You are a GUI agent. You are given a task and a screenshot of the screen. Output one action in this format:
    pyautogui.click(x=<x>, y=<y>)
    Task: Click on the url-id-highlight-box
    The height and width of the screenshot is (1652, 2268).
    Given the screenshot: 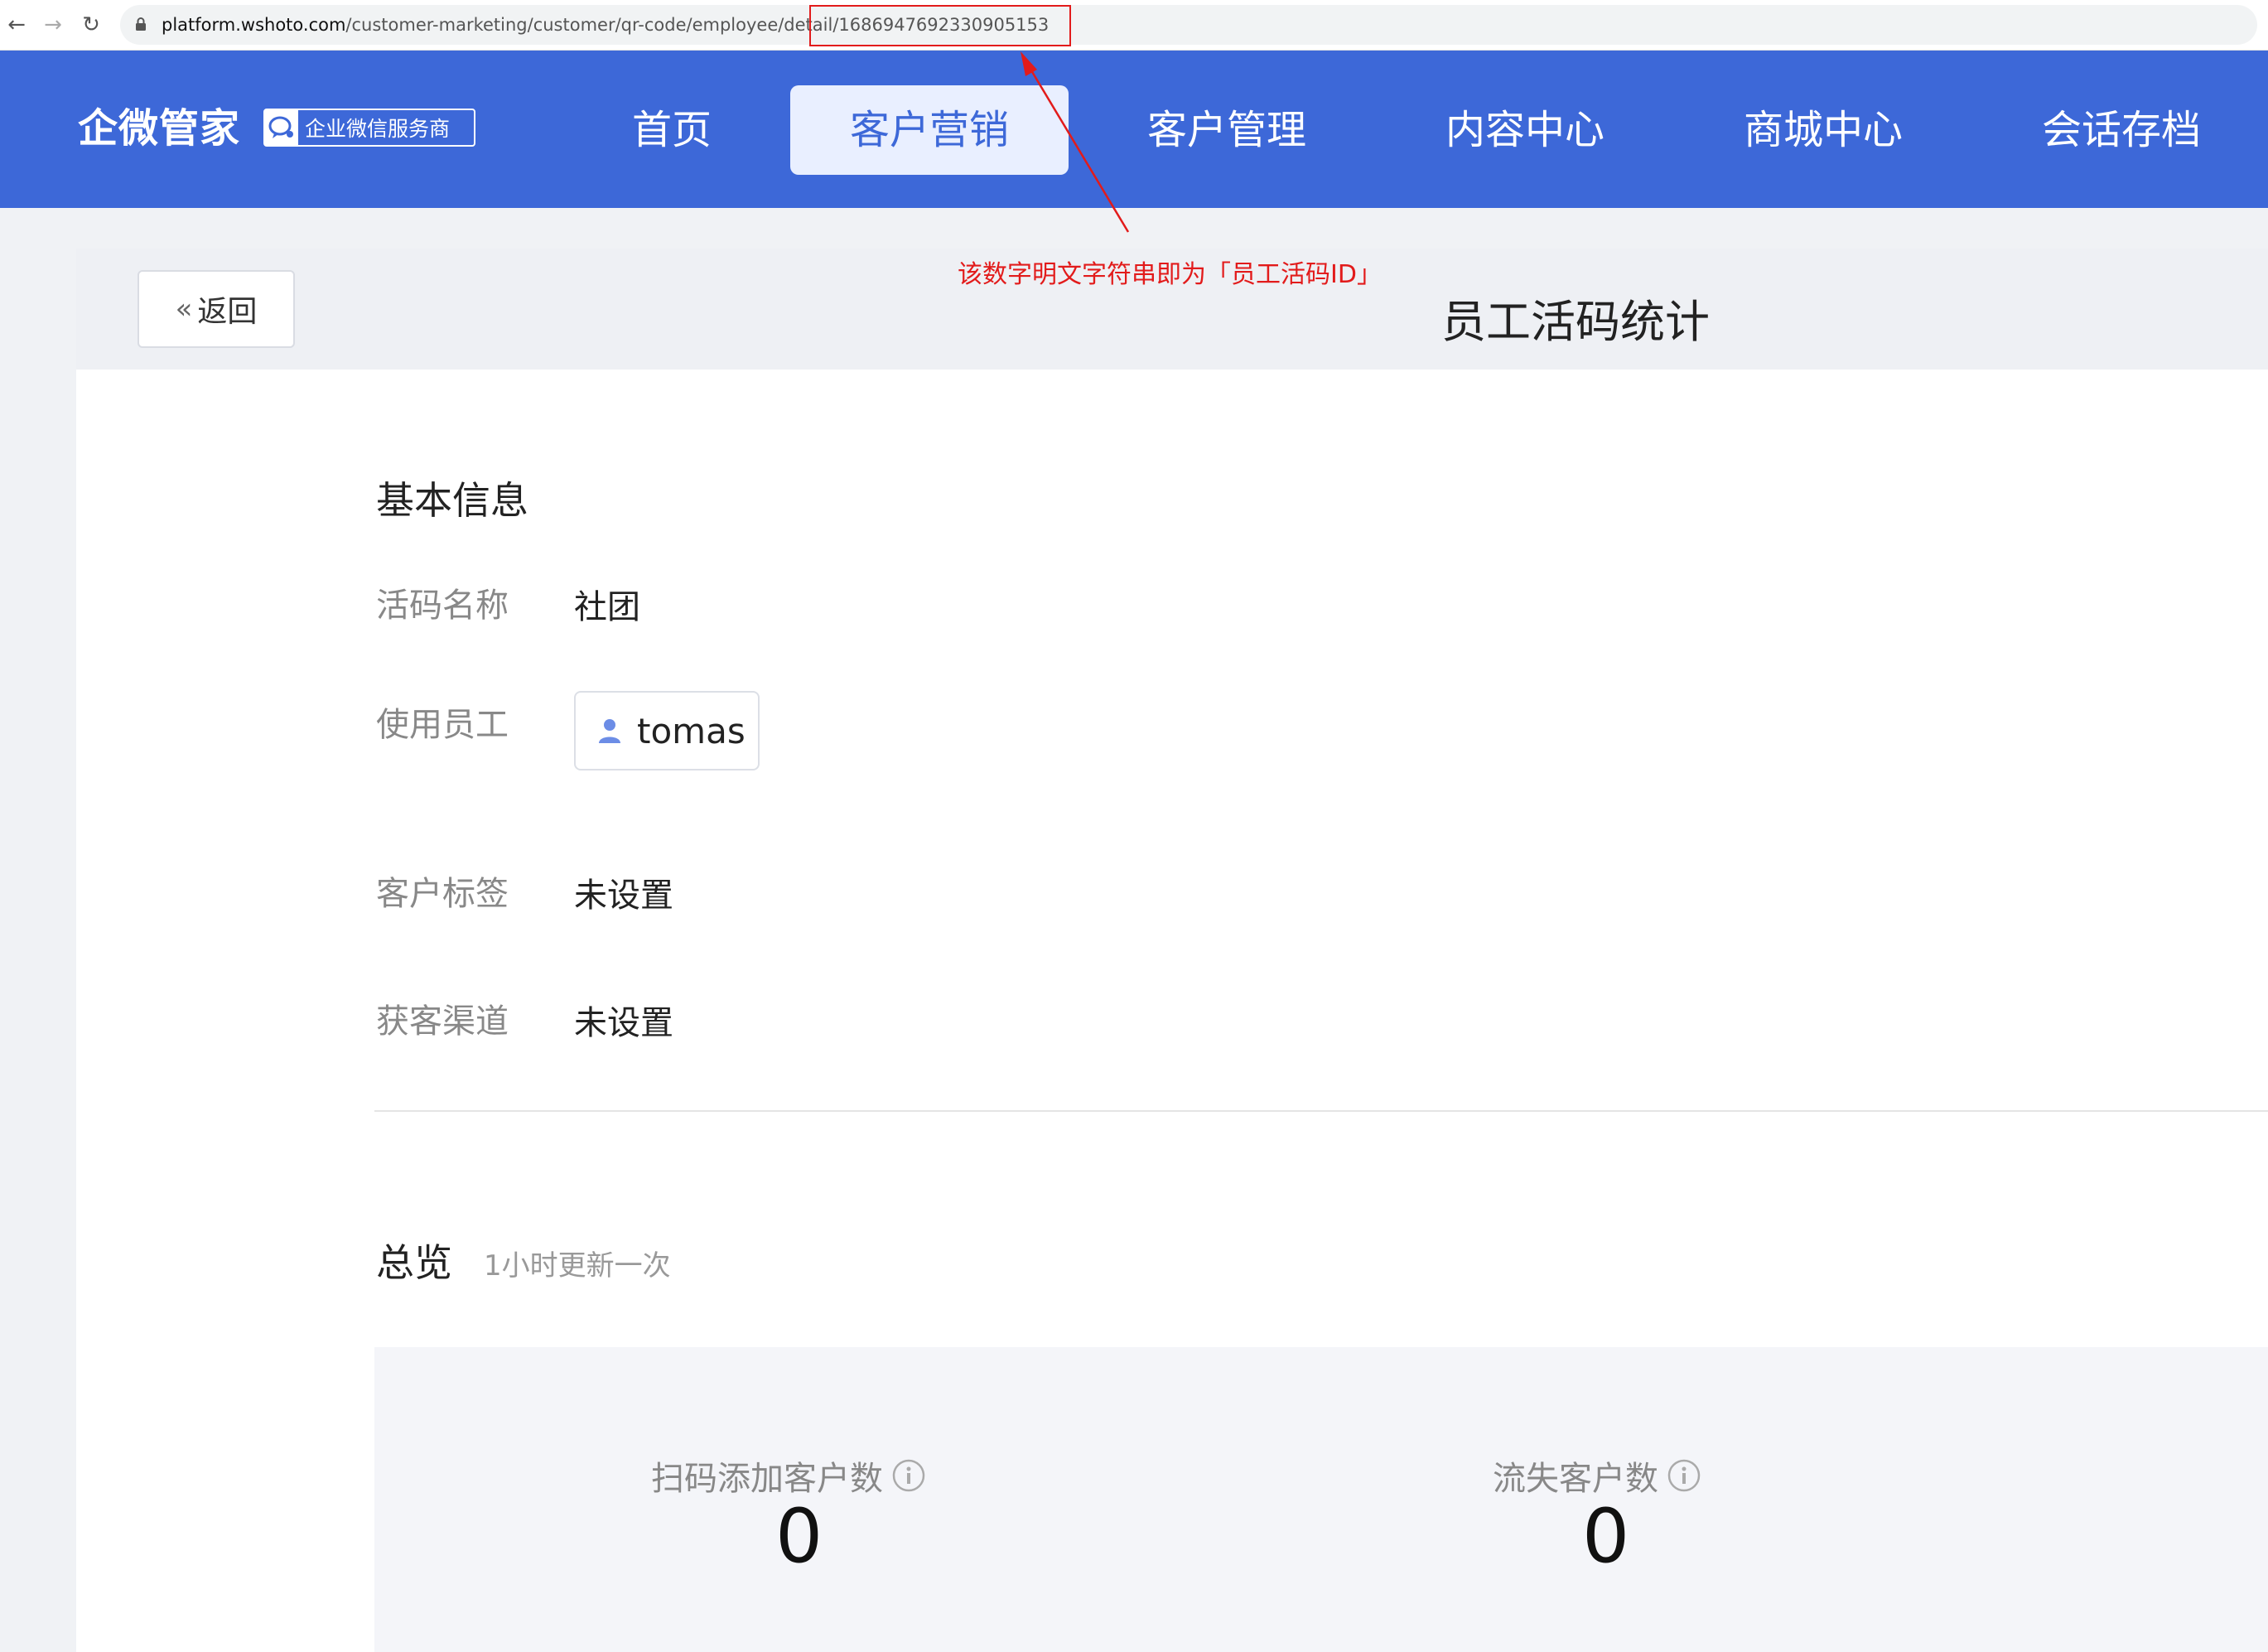 What is the action you would take?
    pyautogui.click(x=940, y=26)
    